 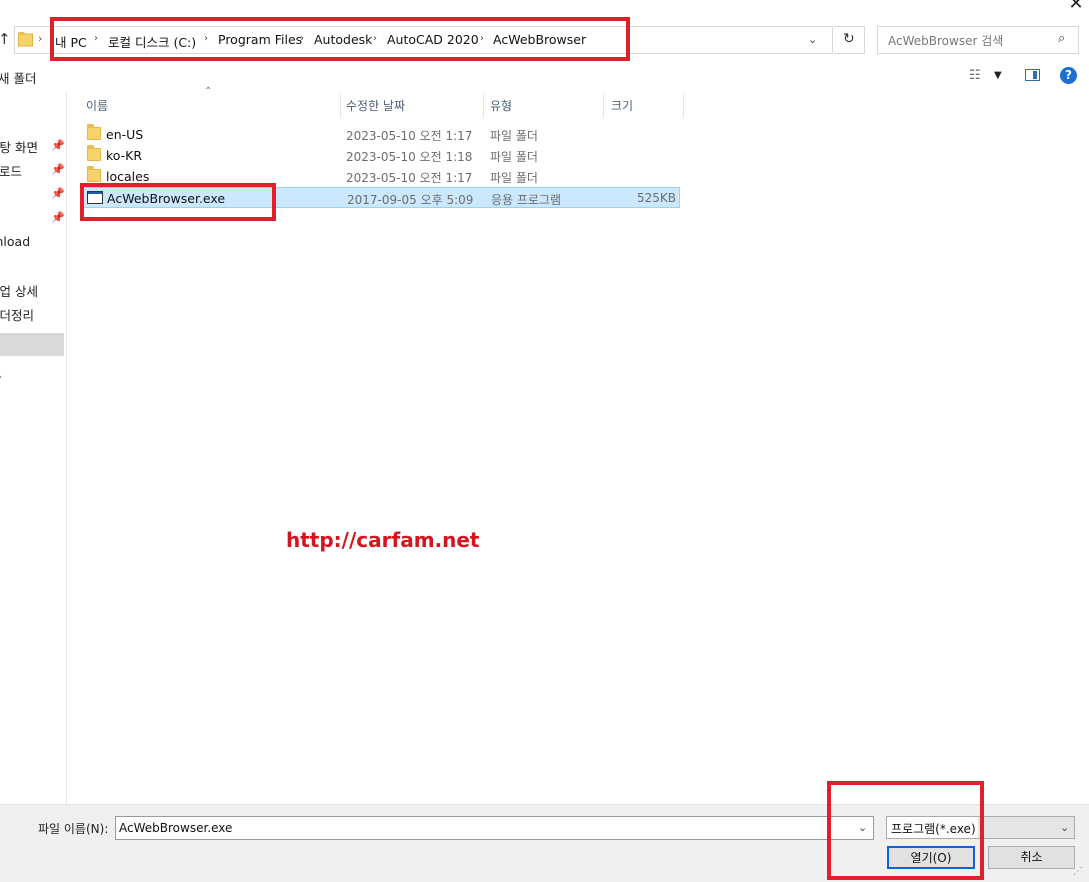 I want to click on nav-item-folder: 폴더정리, so click(x=17, y=314).